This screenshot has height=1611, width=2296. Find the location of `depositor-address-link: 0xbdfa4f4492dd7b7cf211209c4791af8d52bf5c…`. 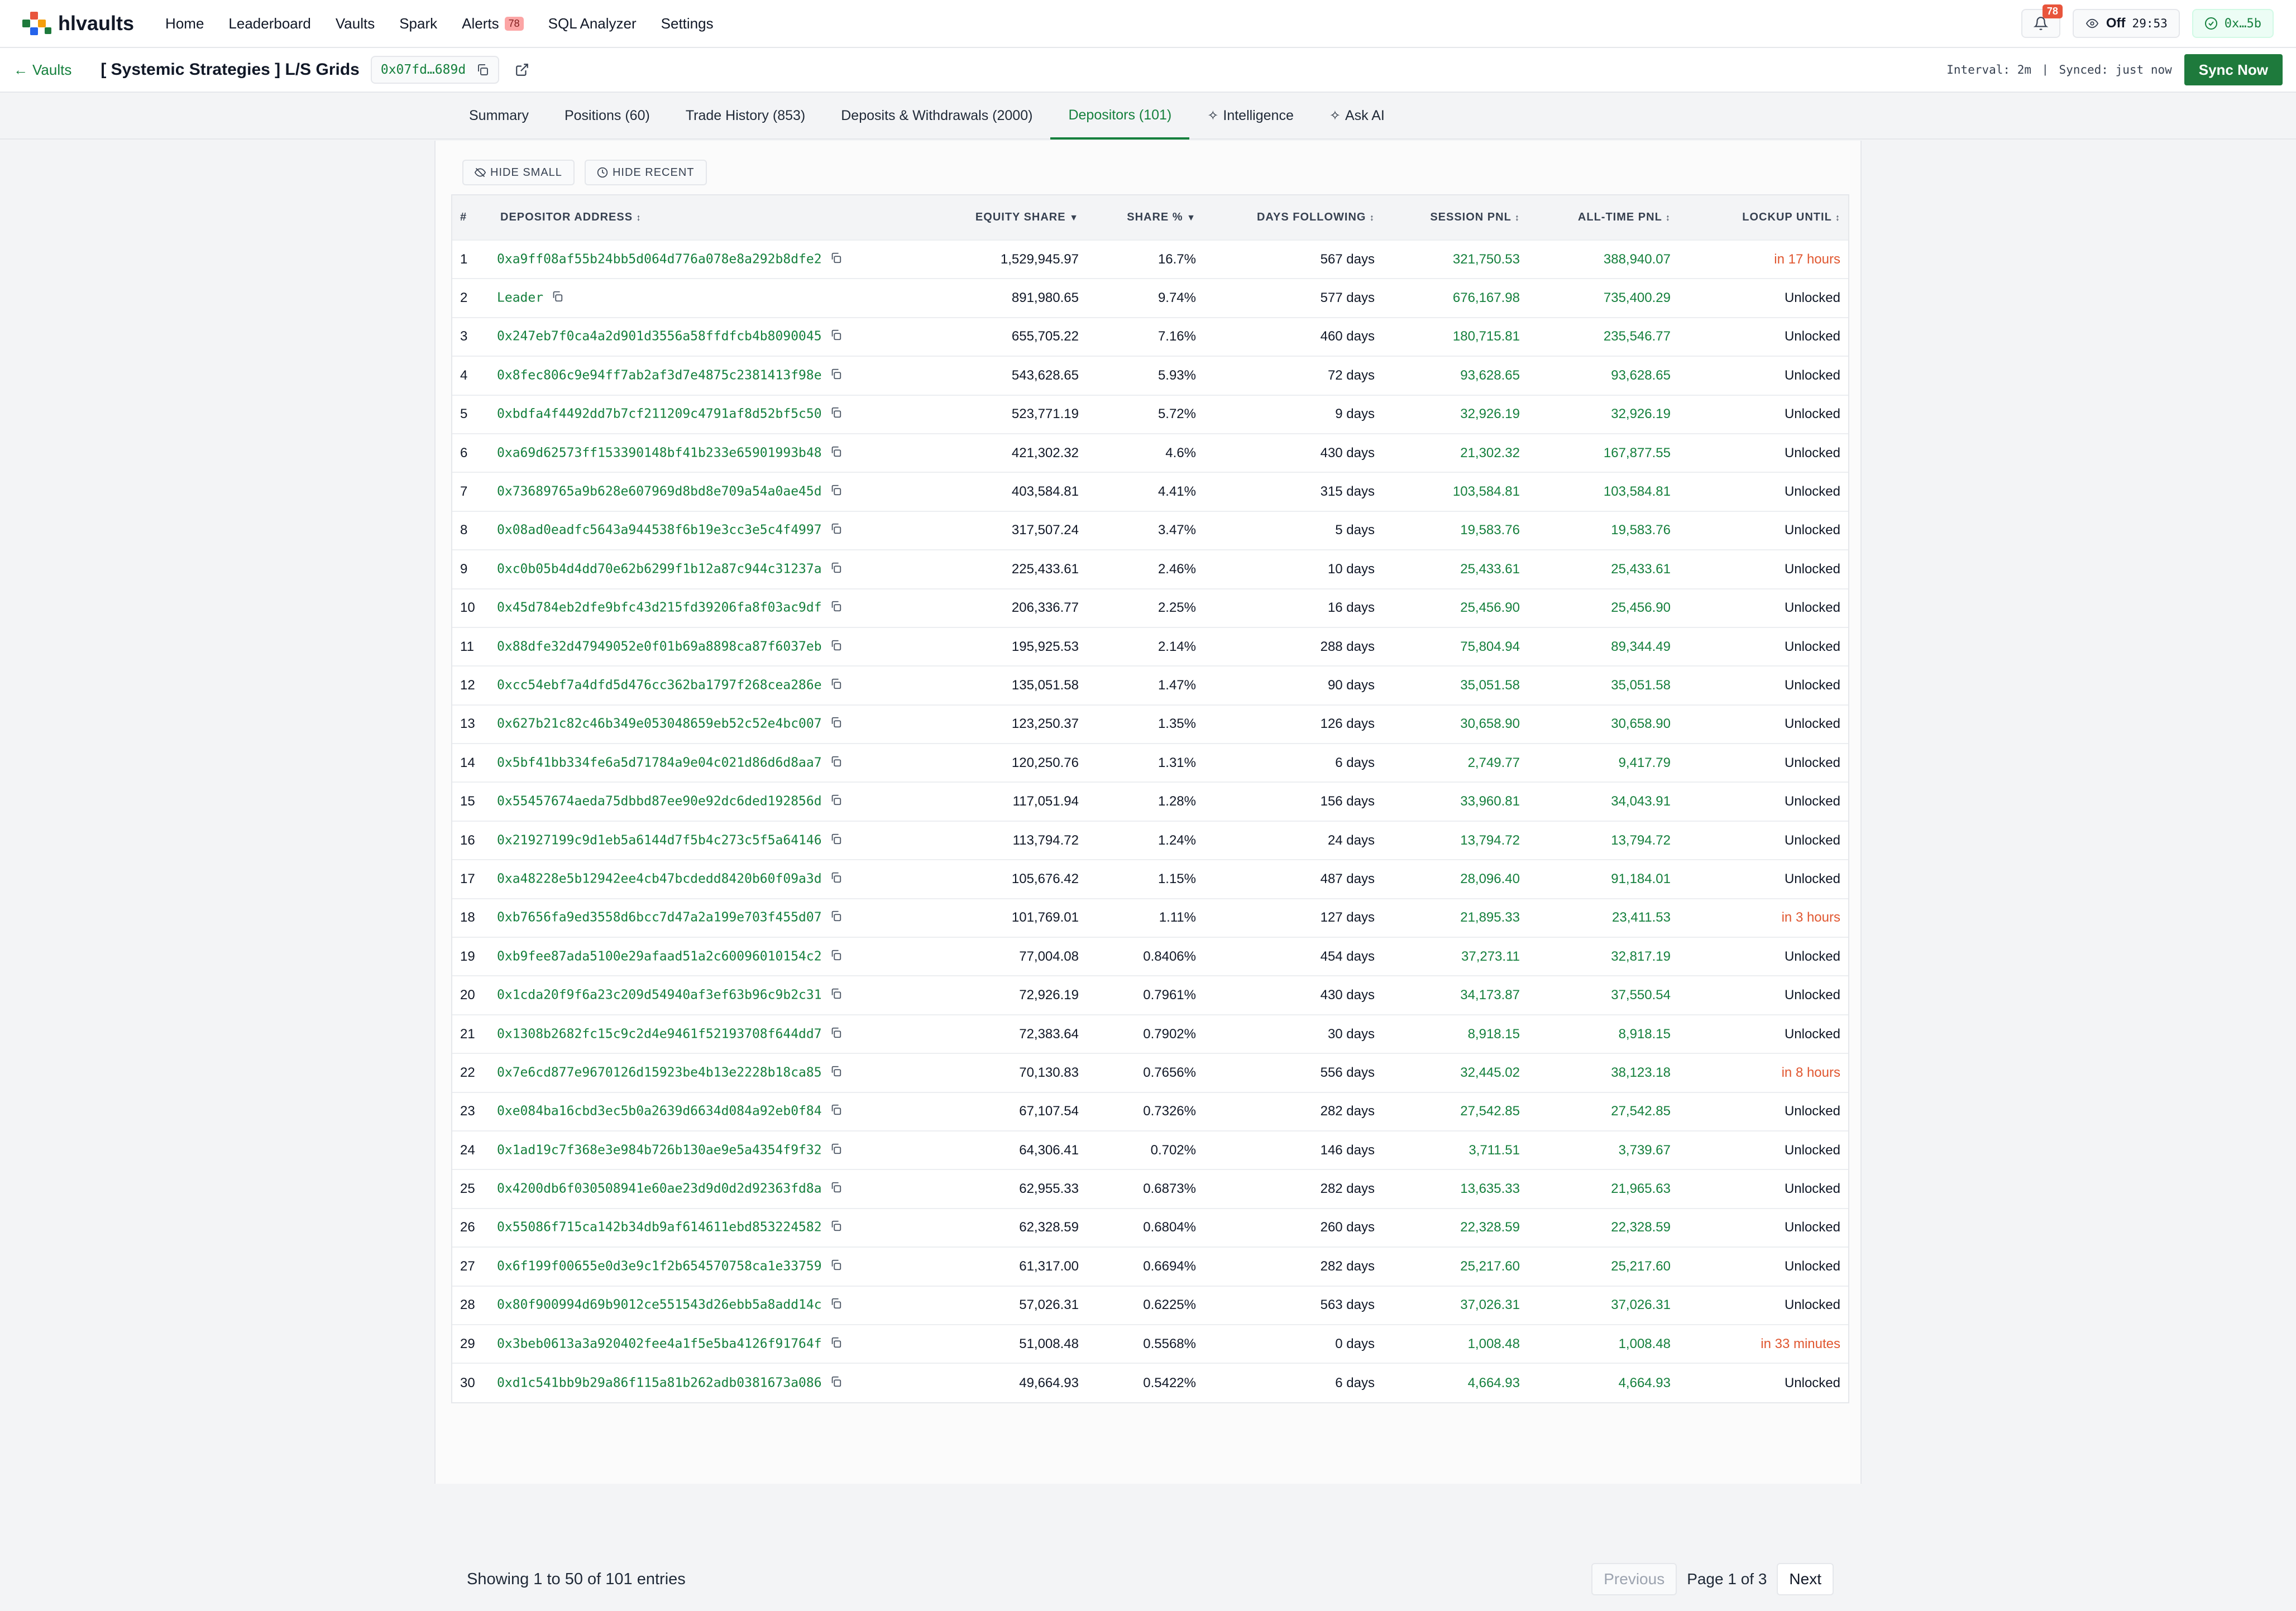

depositor-address-link: 0xbdfa4f4492dd7b7cf211209c4791af8d52bf5c… is located at coordinates (659, 414).